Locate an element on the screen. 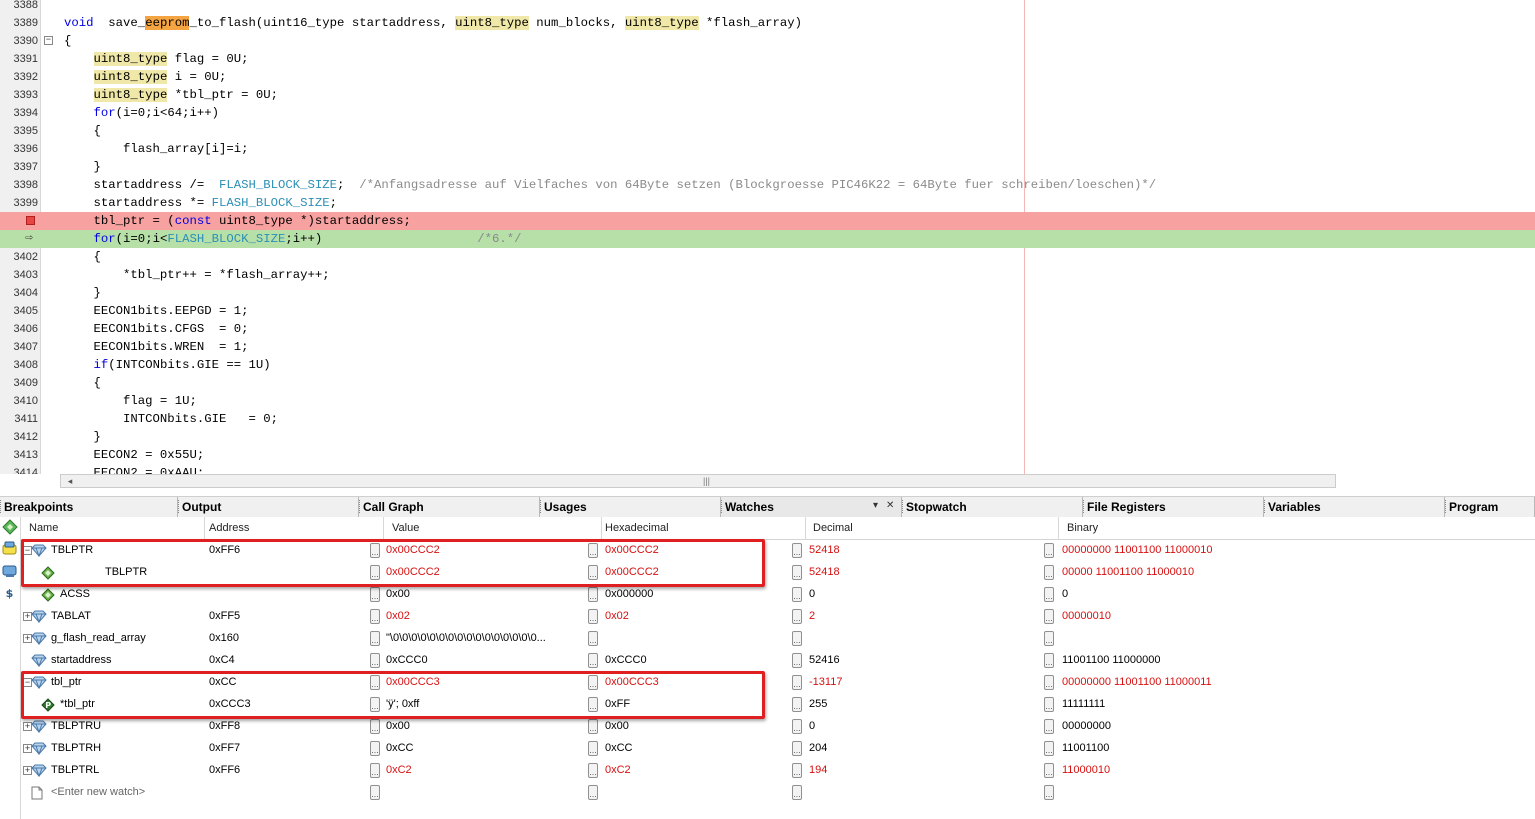 The height and width of the screenshot is (819, 1535). tab-file-registers: File Registers is located at coordinates (1173, 507).